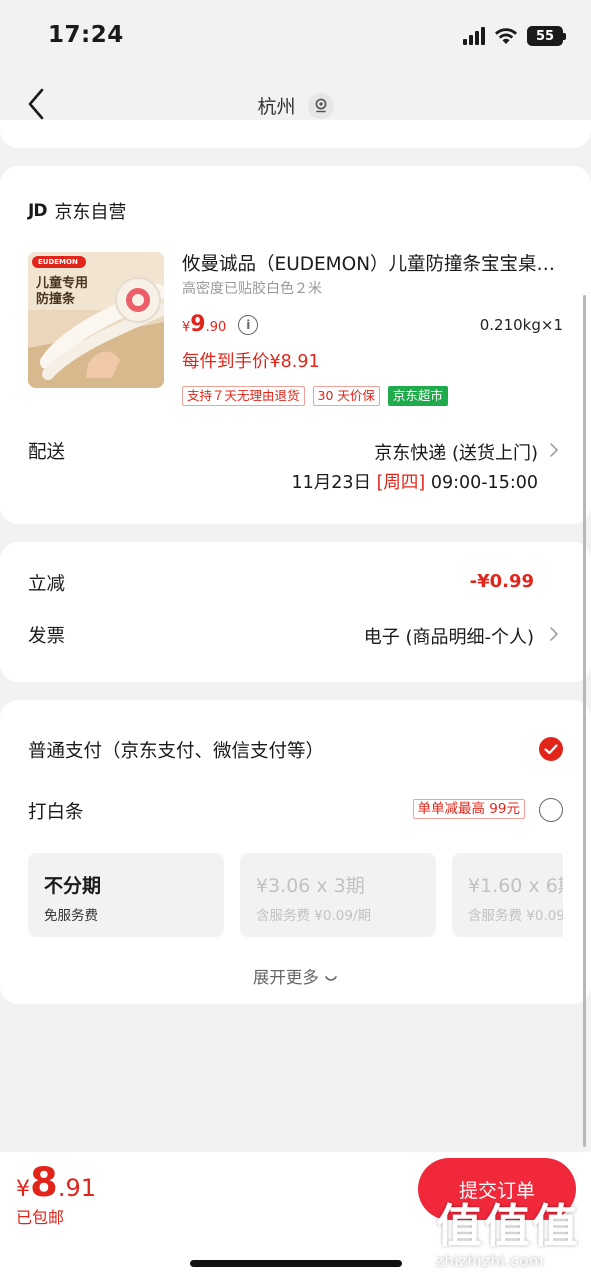 The height and width of the screenshot is (1280, 591). I want to click on service-tags: 支持７天无理由退货 30 天价保 京东超市, so click(315, 396).